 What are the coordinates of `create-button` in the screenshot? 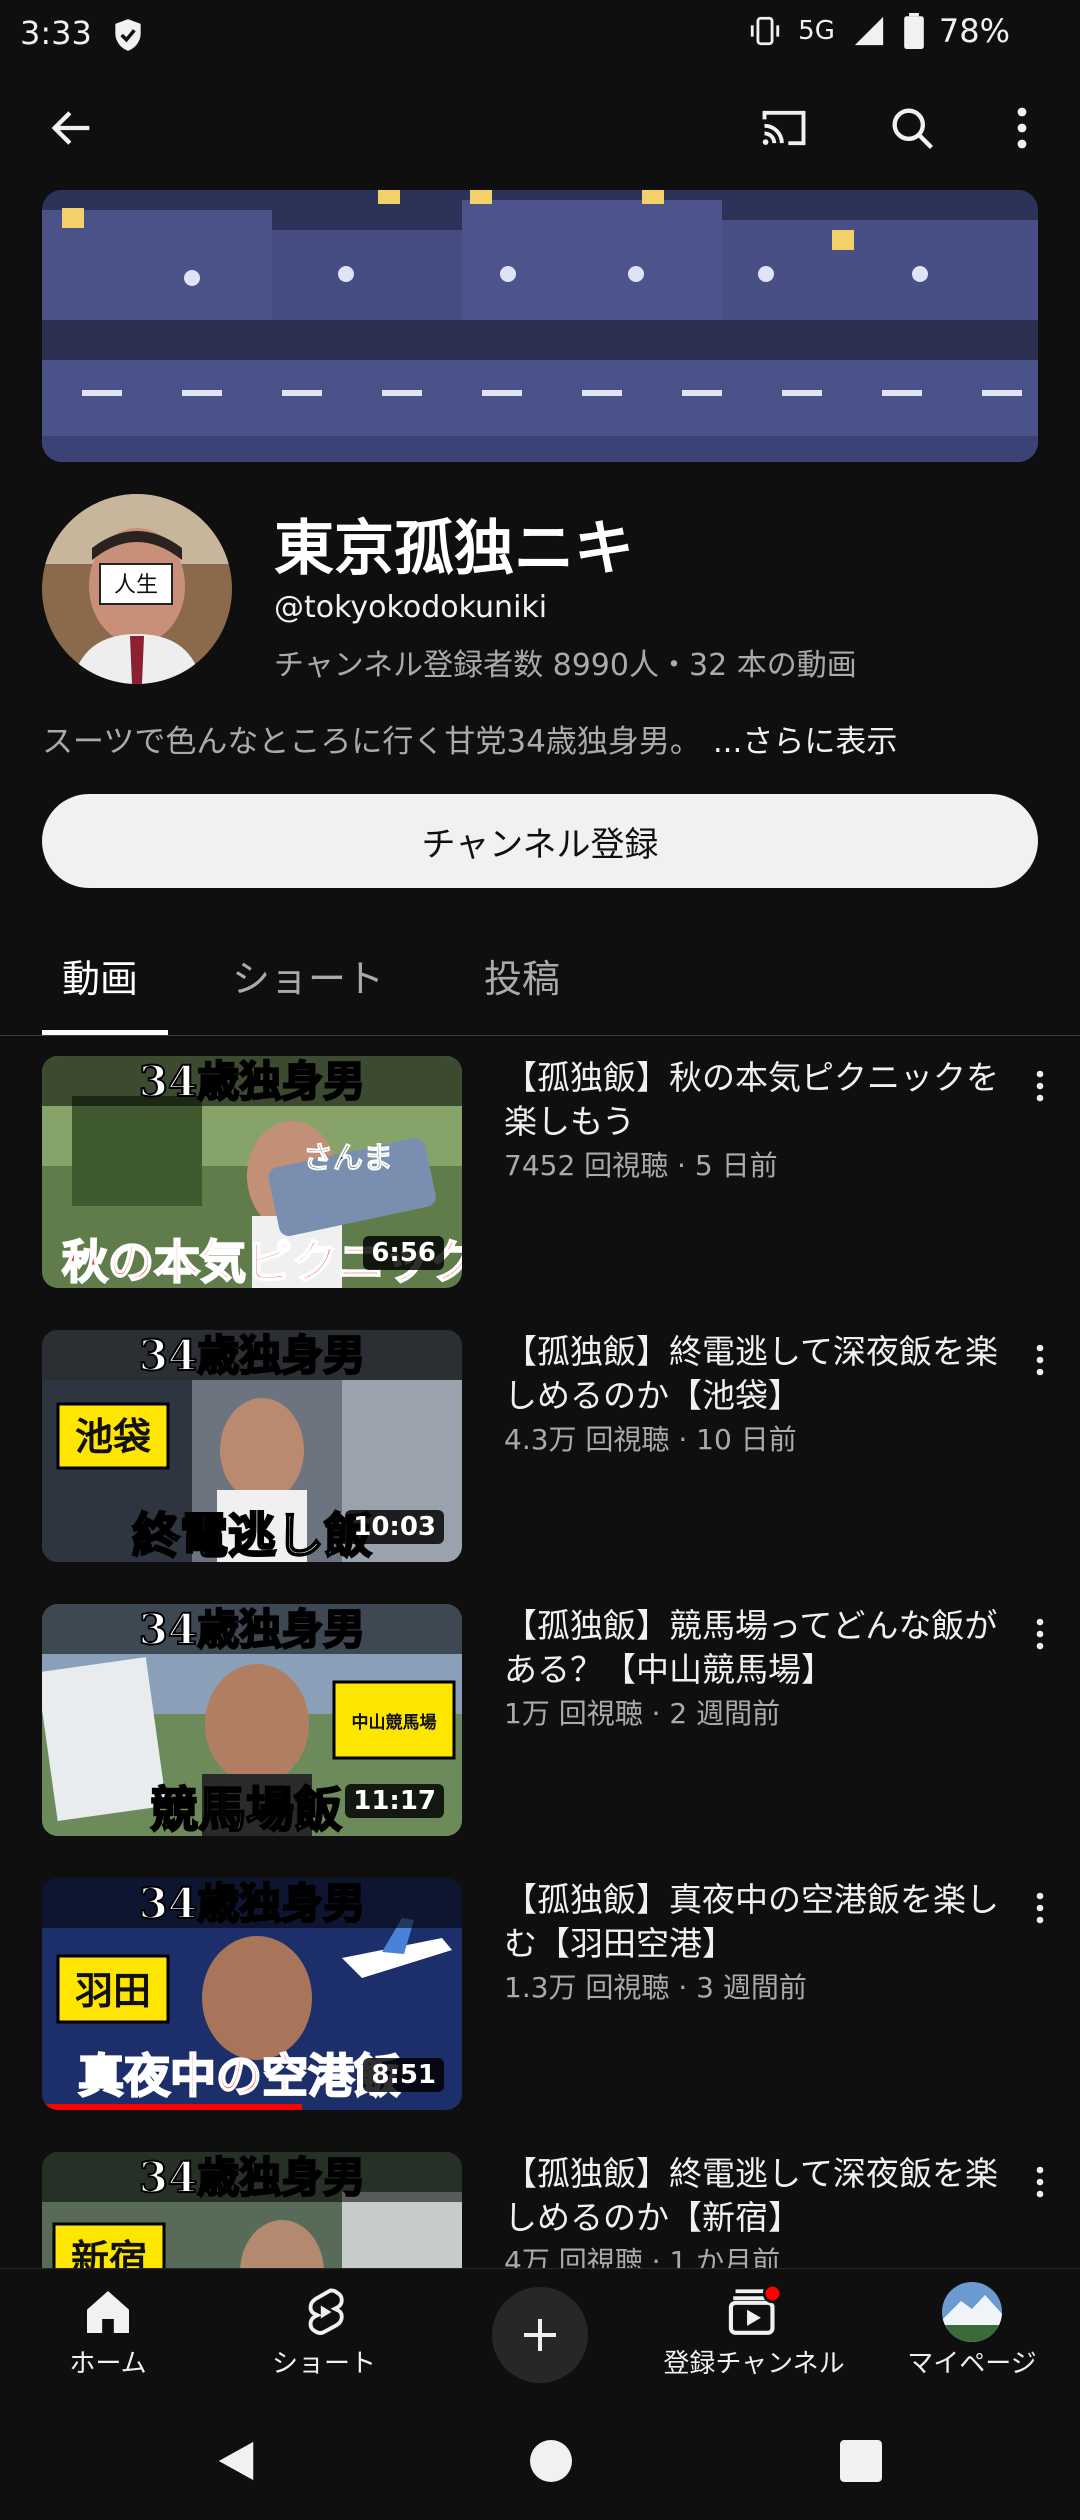 It's located at (540, 2335).